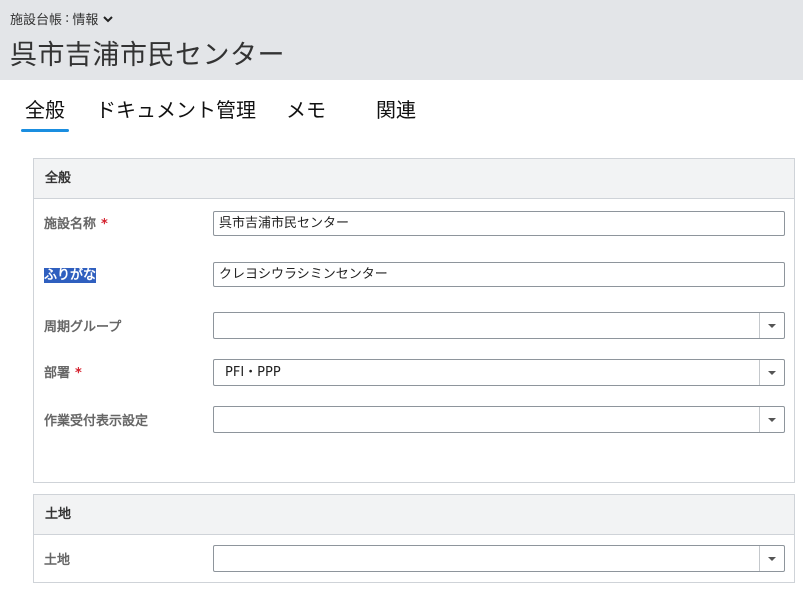  I want to click on breadcrumb: 施設台帳 : 情報, so click(62, 18).